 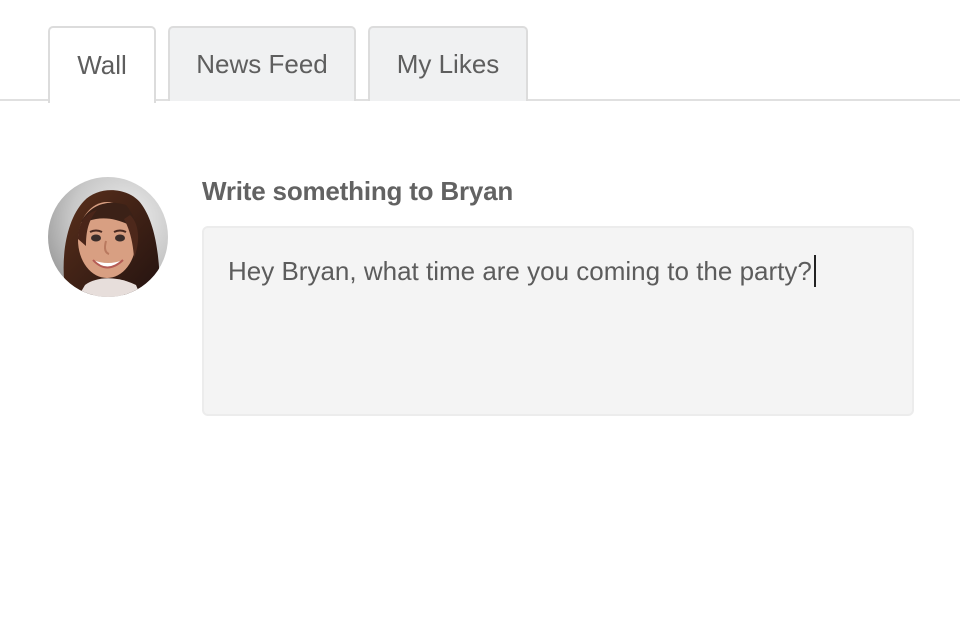 I want to click on user-photo-icon, so click(x=108, y=237).